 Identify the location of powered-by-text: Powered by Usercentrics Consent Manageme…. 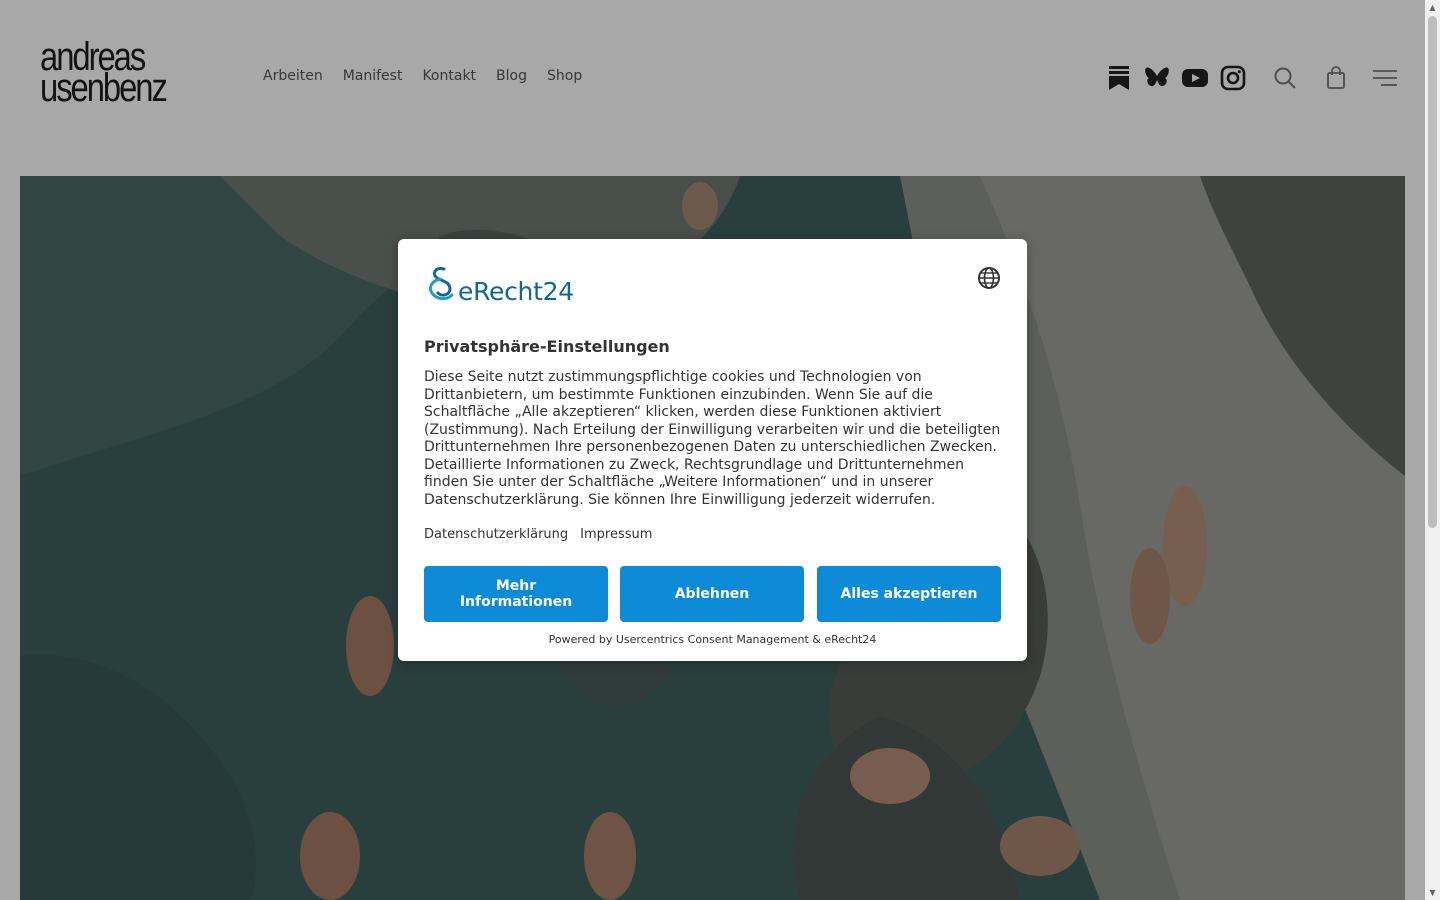
(712, 639).